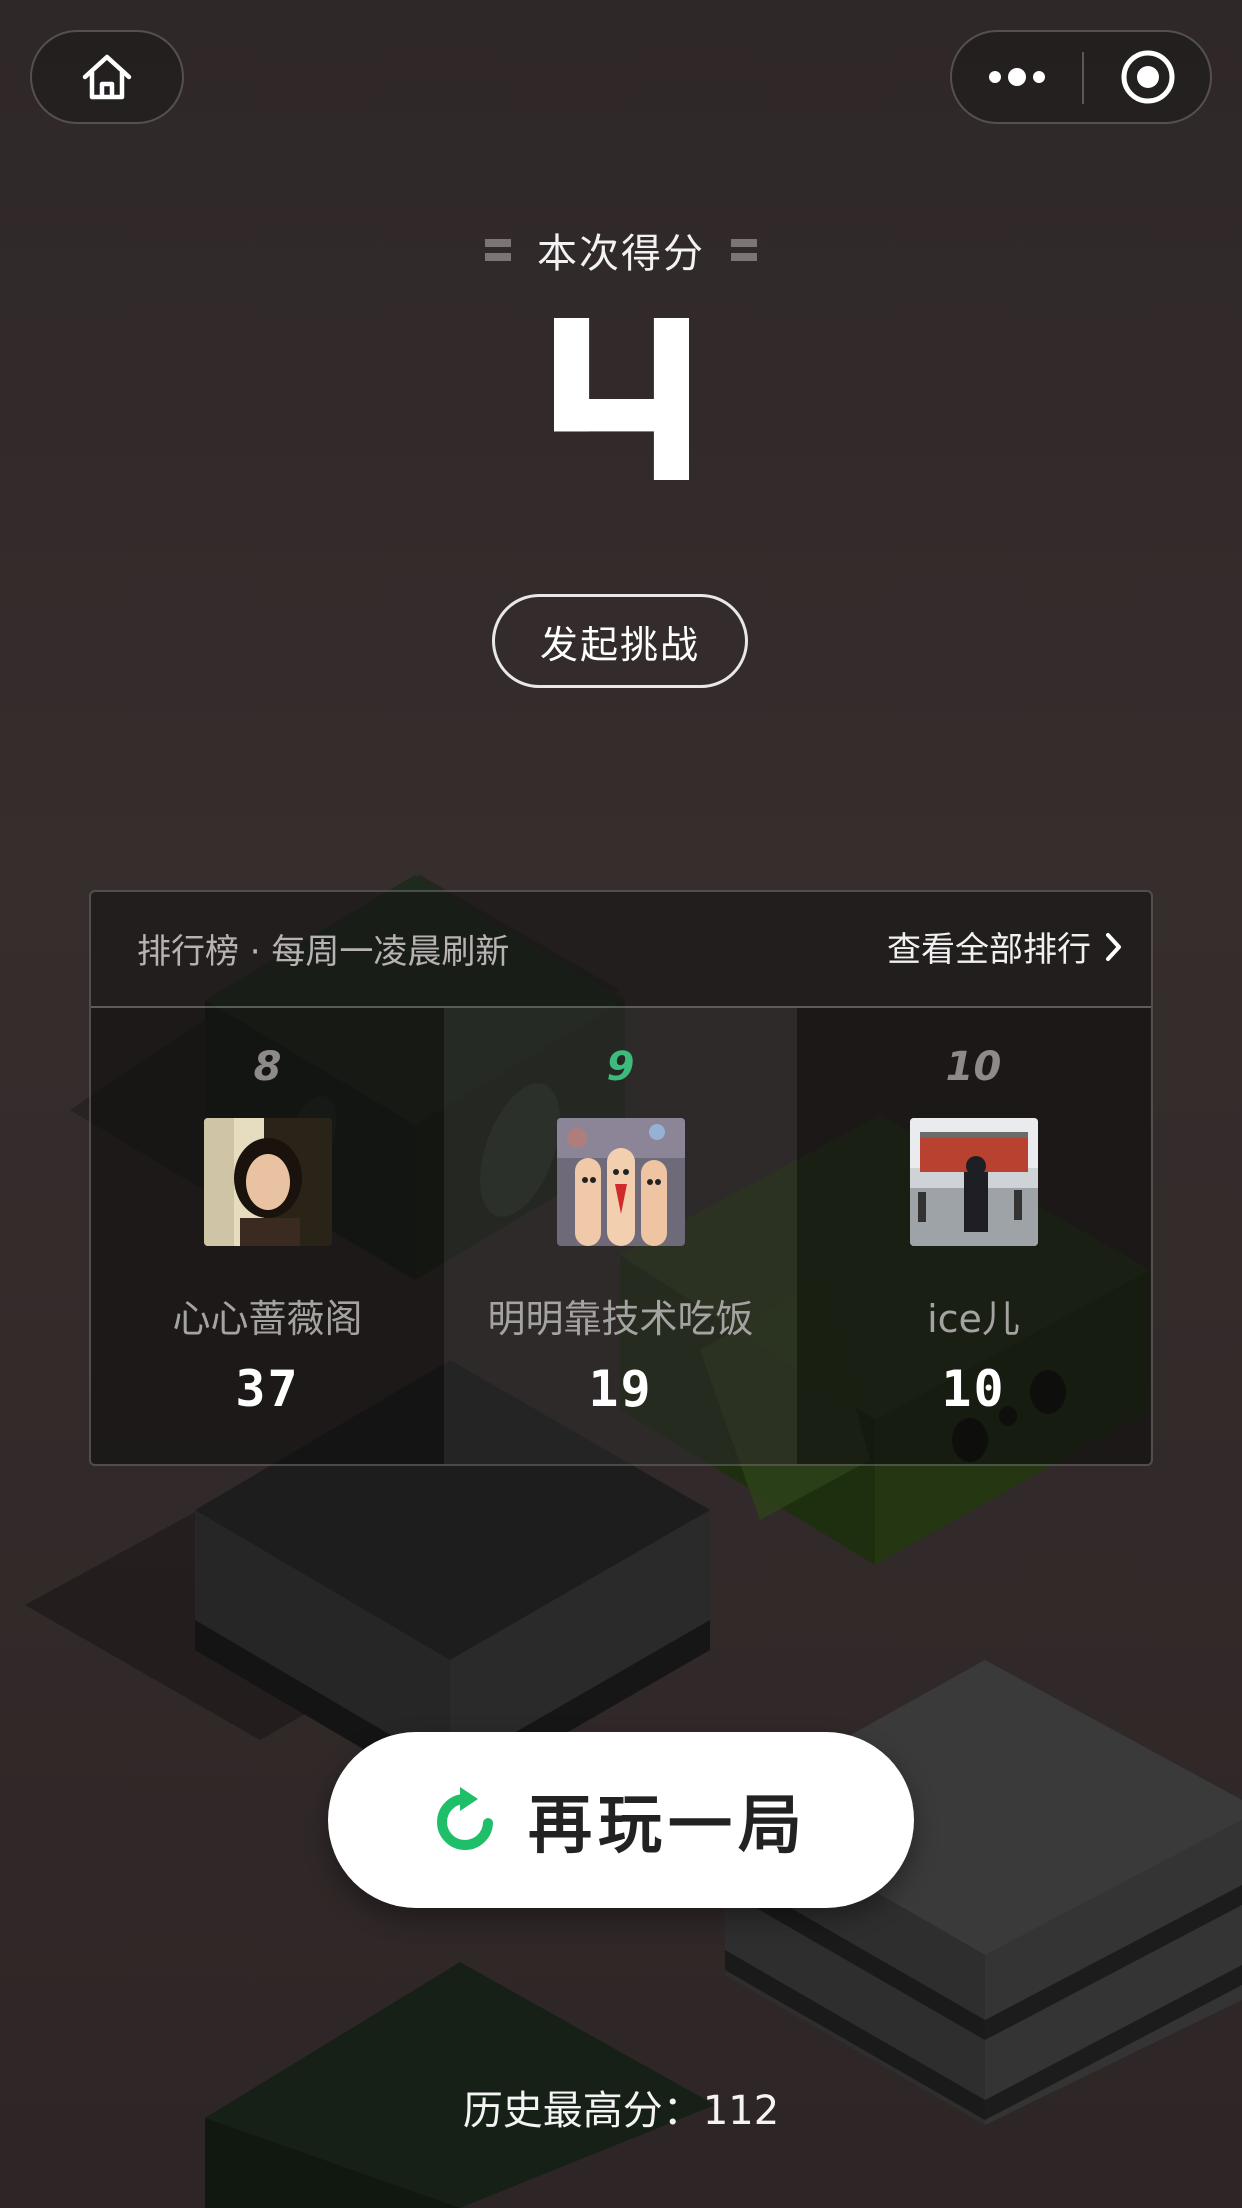 This screenshot has width=1242, height=2208. I want to click on target-close-icon, so click(1148, 77).